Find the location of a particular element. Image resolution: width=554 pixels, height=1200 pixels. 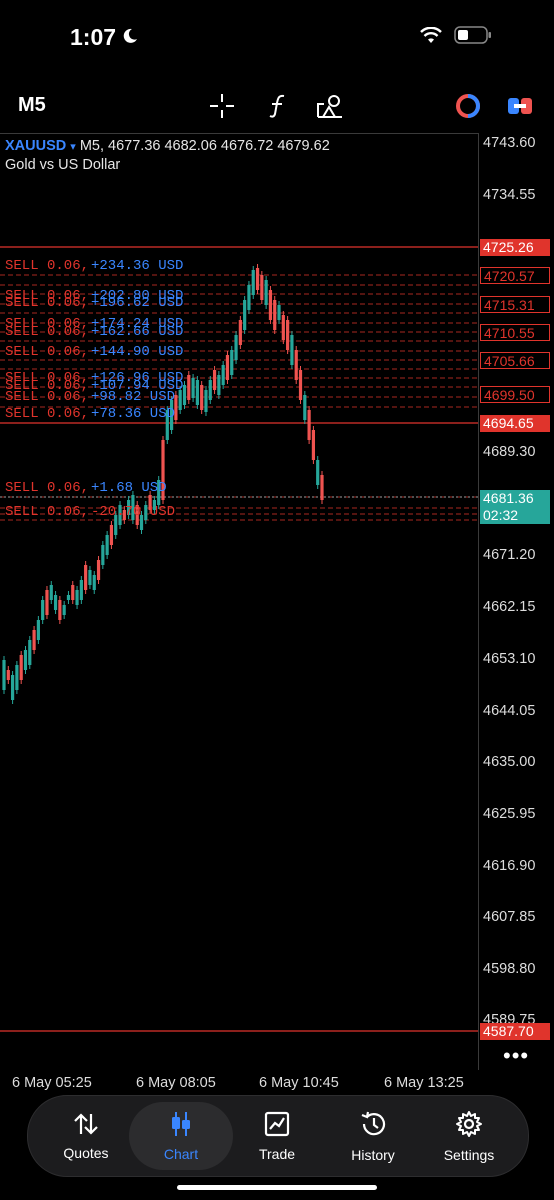

function-icon is located at coordinates (278, 106).